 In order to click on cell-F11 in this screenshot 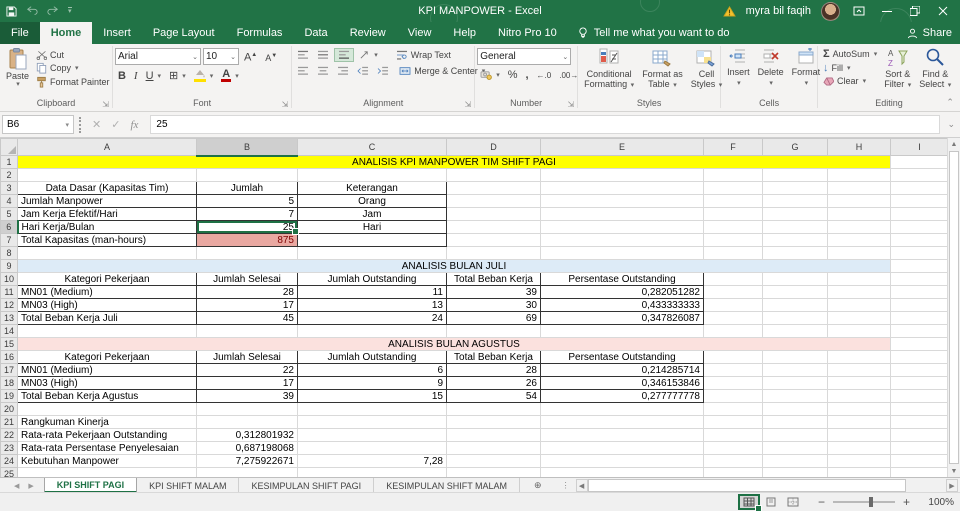, I will do `click(733, 292)`.